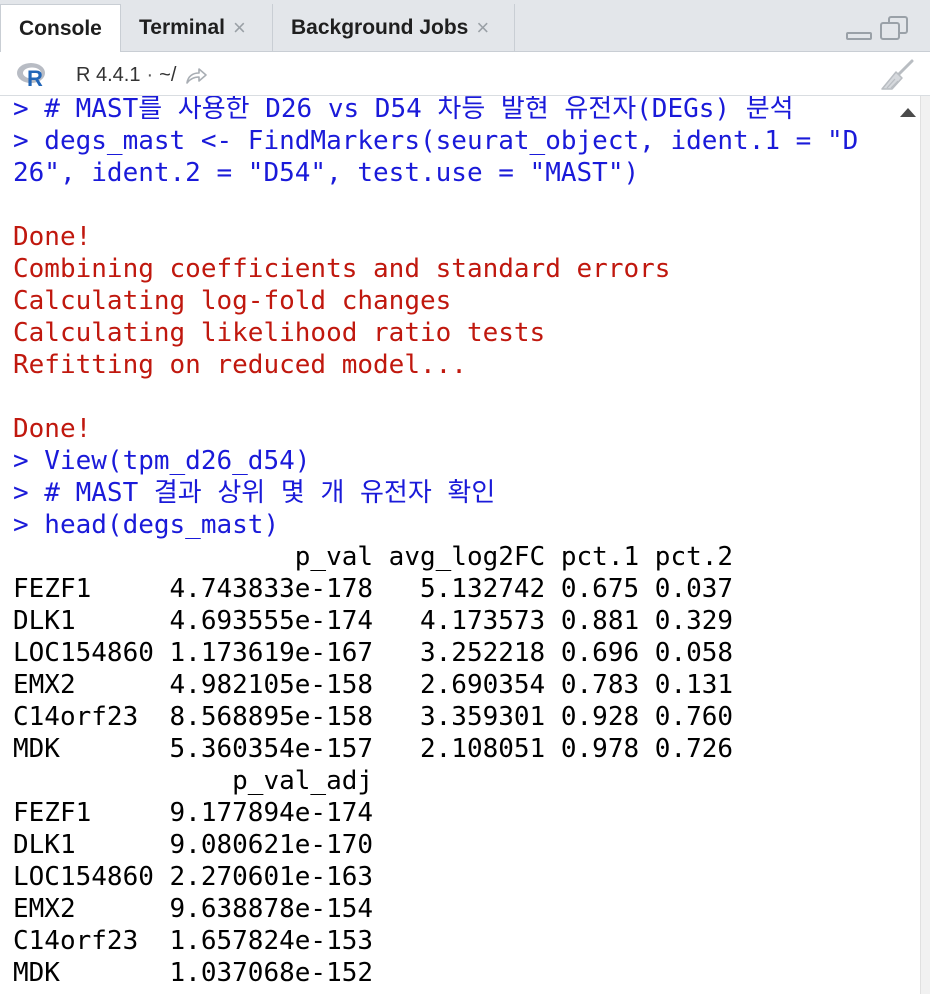 The height and width of the screenshot is (994, 930). What do you see at coordinates (910, 545) in the screenshot?
I see `console-scrollbar` at bounding box center [910, 545].